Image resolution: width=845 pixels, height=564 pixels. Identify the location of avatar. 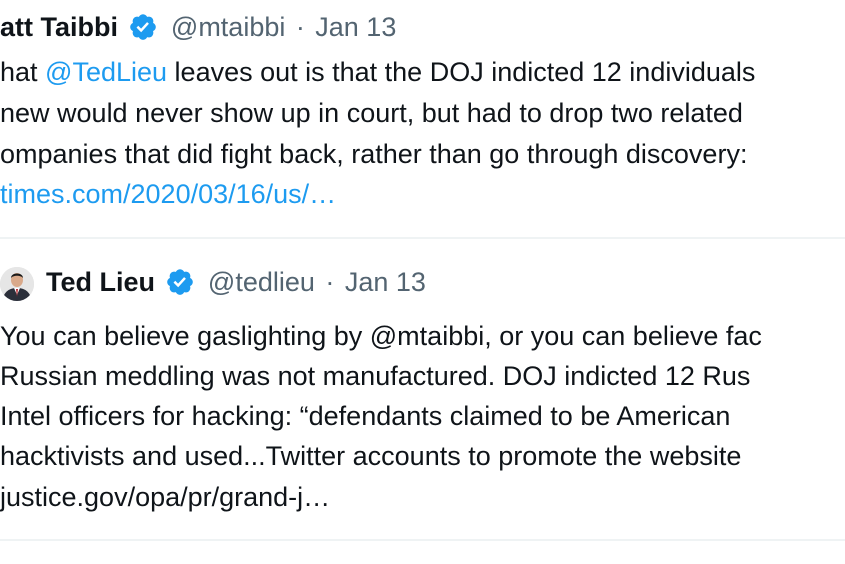
(17, 284).